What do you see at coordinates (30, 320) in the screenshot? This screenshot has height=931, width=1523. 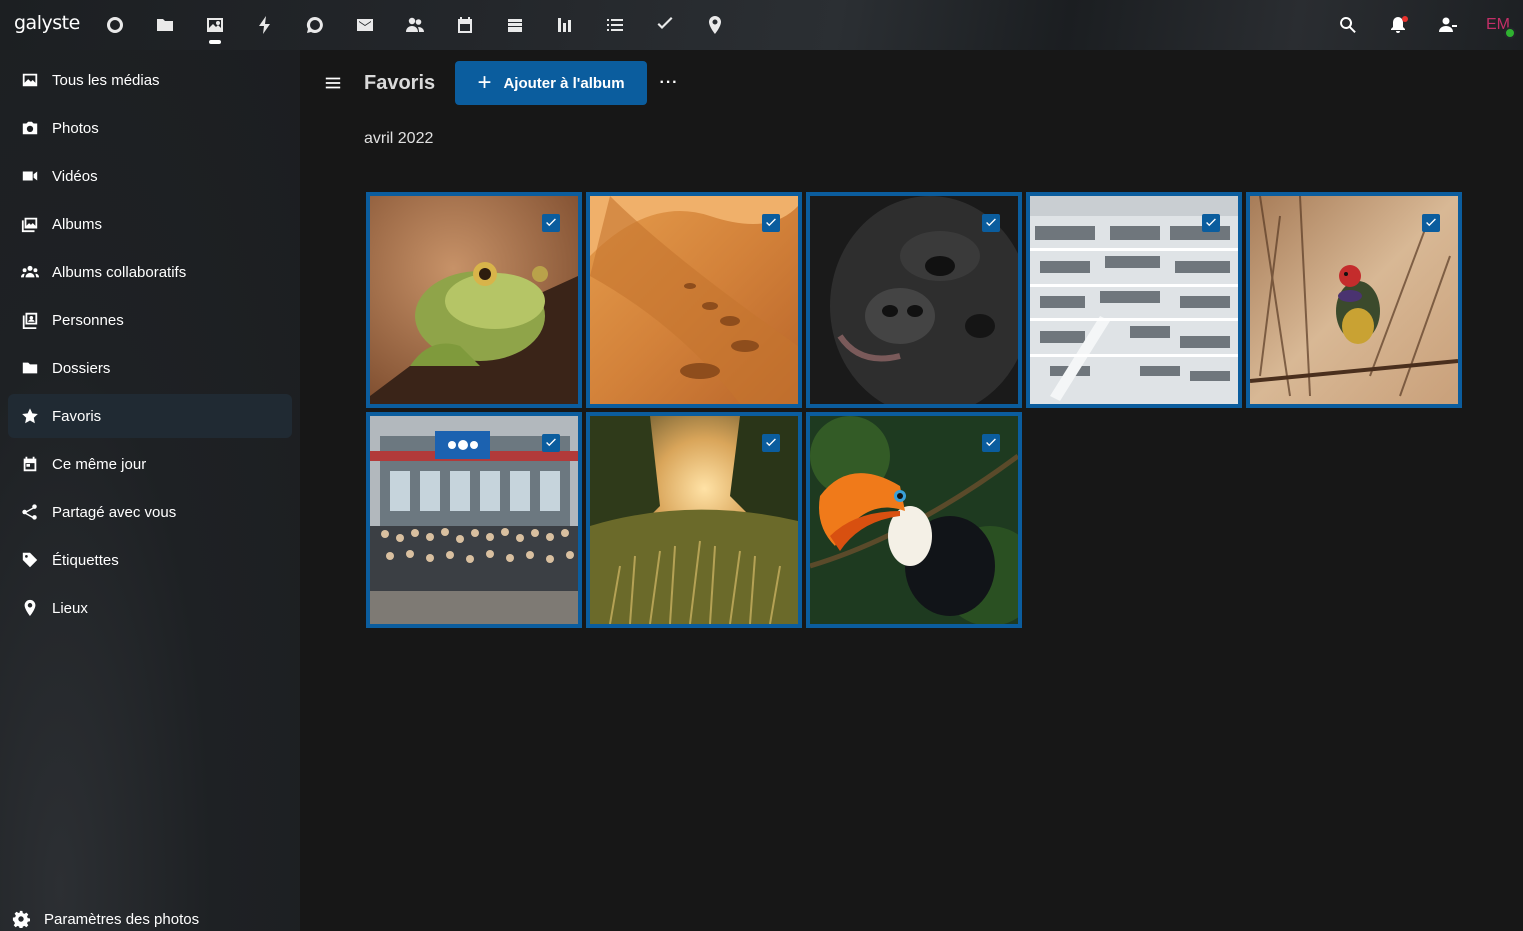 I see `person-icon` at bounding box center [30, 320].